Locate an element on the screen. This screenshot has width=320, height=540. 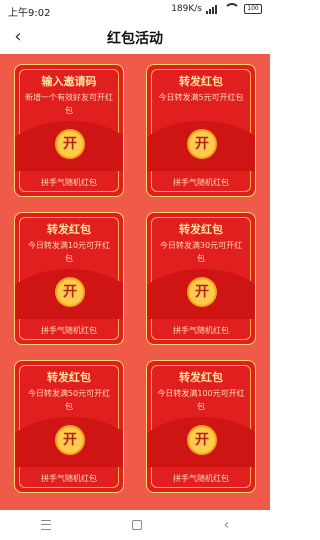
card-body: 转发红包 今日转发满100元可开红包 开 拼手气随机红包 is located at coordinates (201, 426).